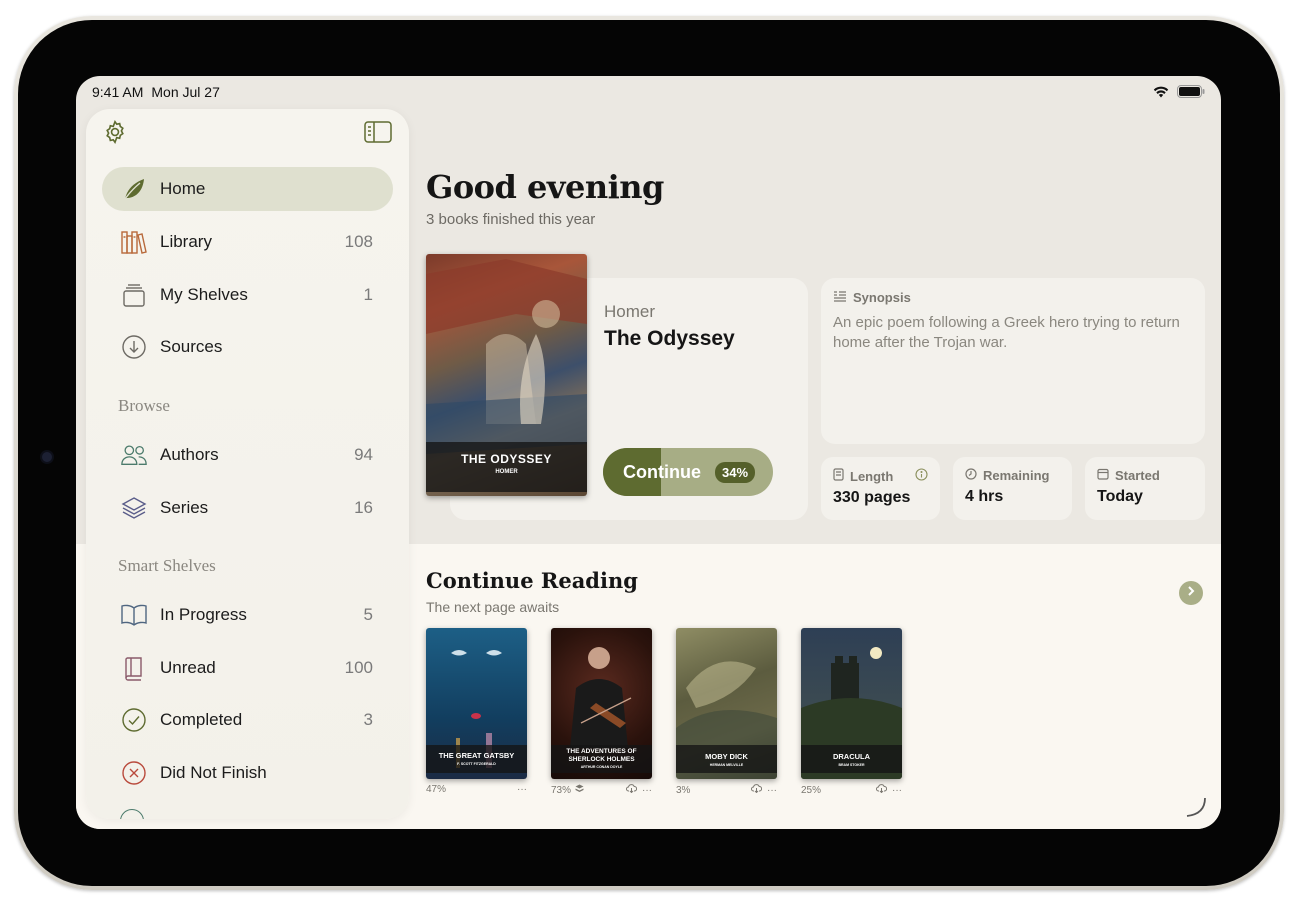  Describe the element at coordinates (247, 508) in the screenshot. I see `sidebar-item-series: Series 16` at that location.